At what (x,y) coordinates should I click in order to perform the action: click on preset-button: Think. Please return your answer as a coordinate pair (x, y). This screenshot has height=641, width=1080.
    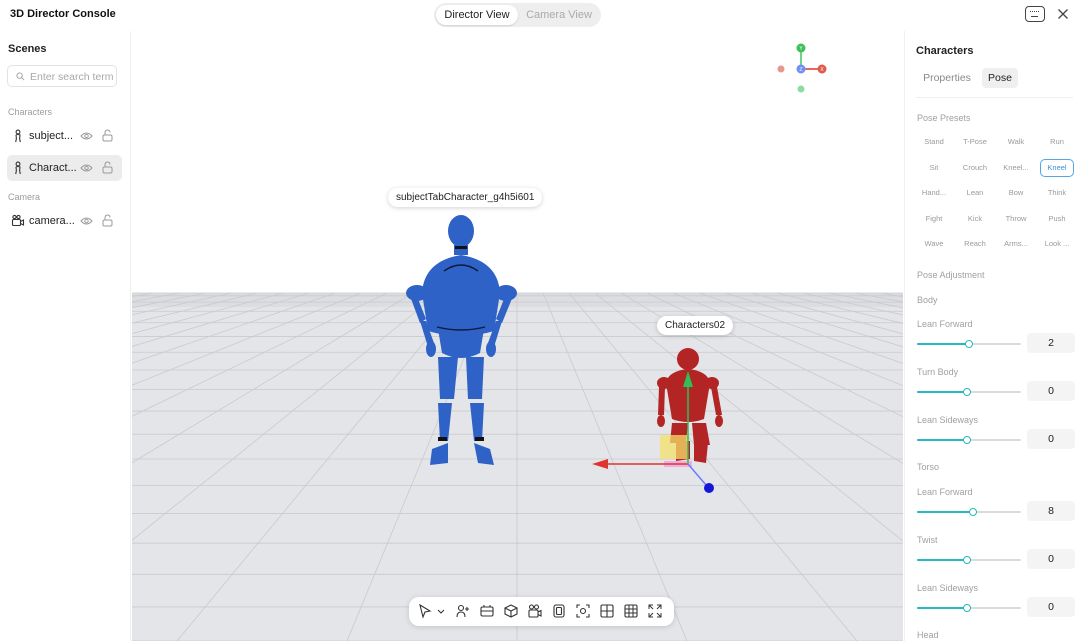
    Looking at the image, I should click on (1057, 193).